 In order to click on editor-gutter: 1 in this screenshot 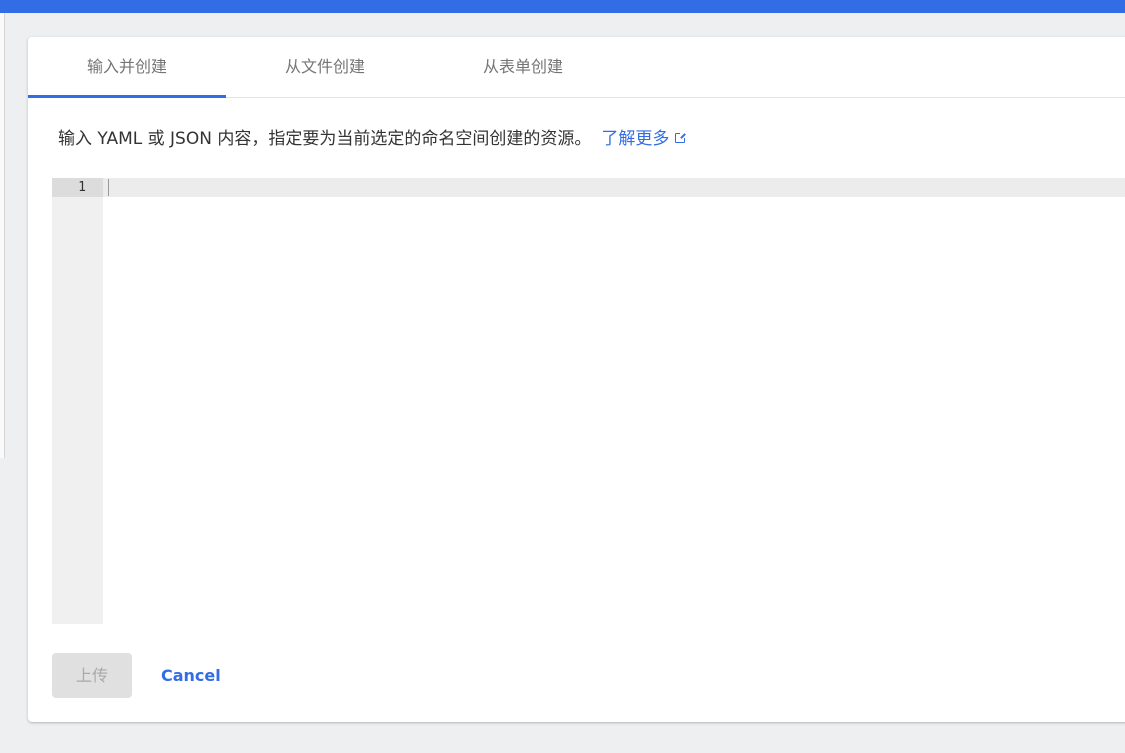, I will do `click(77, 401)`.